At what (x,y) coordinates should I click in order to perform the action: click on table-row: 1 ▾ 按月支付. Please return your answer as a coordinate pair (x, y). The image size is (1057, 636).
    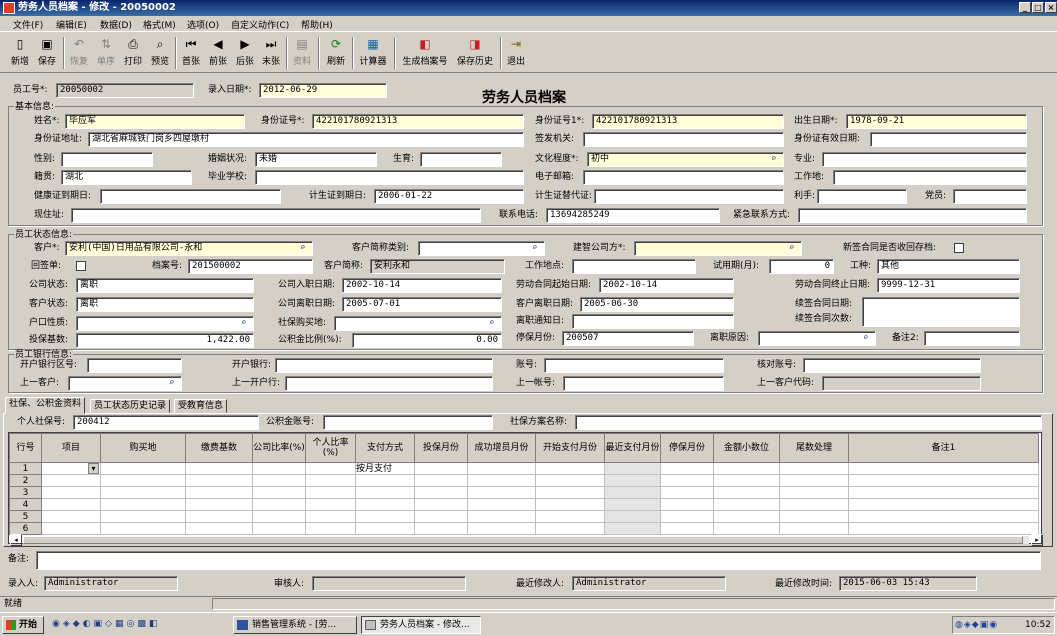
    Looking at the image, I should click on (524, 468).